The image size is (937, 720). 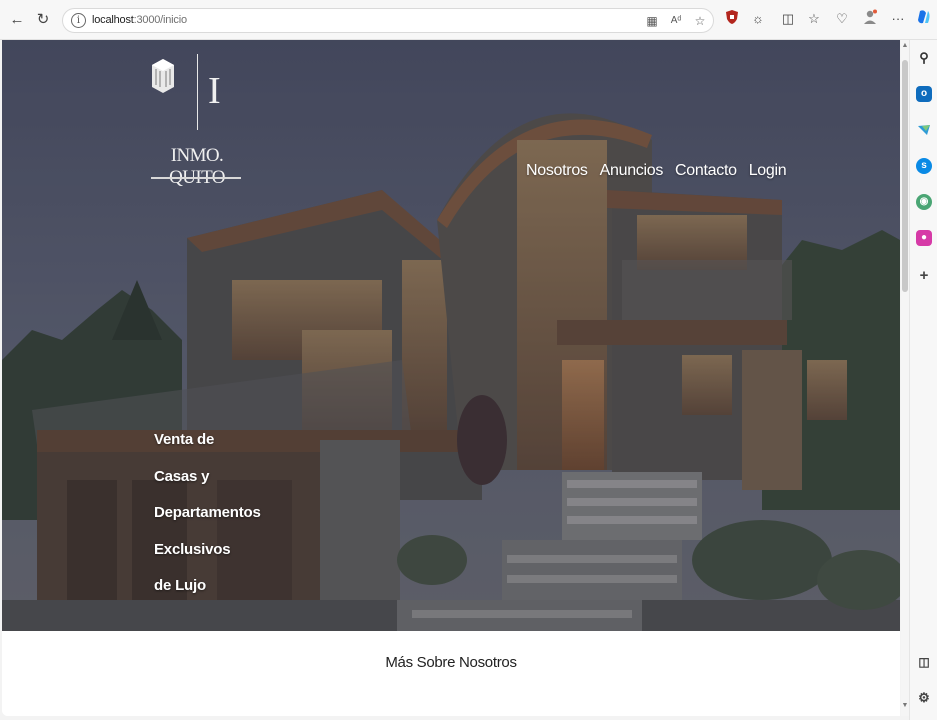 I want to click on logo-underline, so click(x=196, y=178).